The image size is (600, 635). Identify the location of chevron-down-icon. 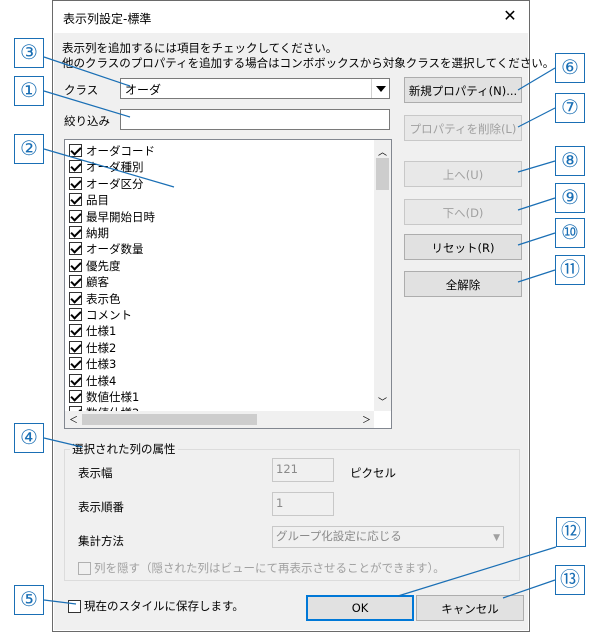
(380, 88).